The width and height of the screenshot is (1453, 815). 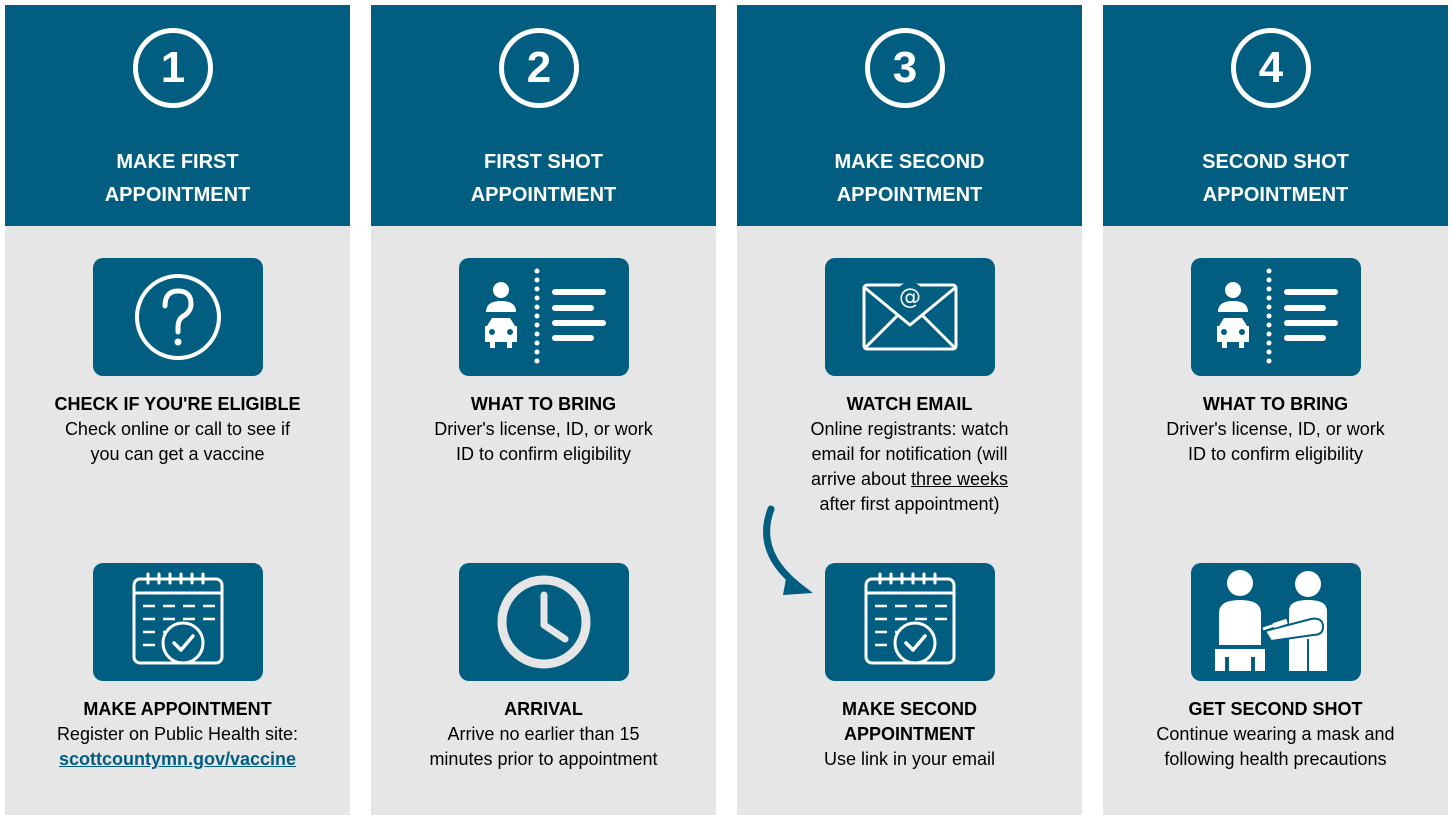 What do you see at coordinates (177, 404) in the screenshot?
I see `step-label: CHECK IF YOU'RE ELIGIBLE` at bounding box center [177, 404].